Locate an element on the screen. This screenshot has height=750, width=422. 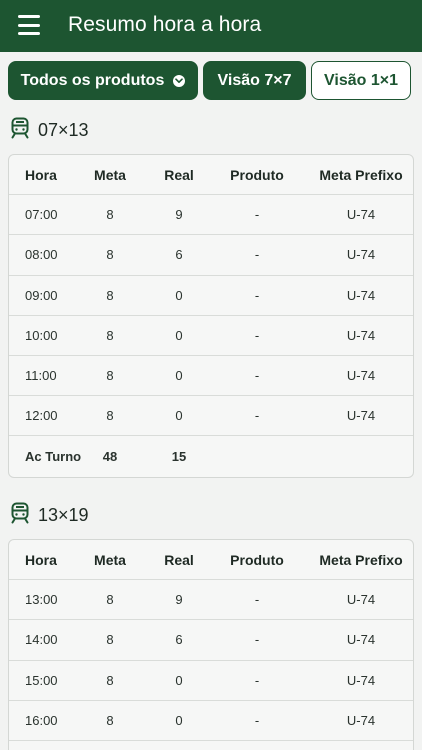
table-row: 15:00 8 0 - U-74 is located at coordinates (211, 681).